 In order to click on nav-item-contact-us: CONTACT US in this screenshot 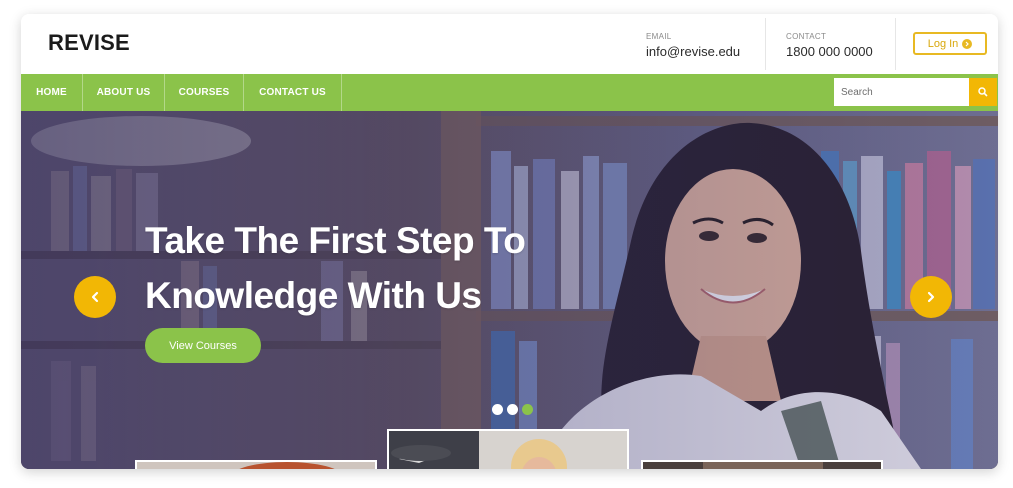, I will do `click(293, 92)`.